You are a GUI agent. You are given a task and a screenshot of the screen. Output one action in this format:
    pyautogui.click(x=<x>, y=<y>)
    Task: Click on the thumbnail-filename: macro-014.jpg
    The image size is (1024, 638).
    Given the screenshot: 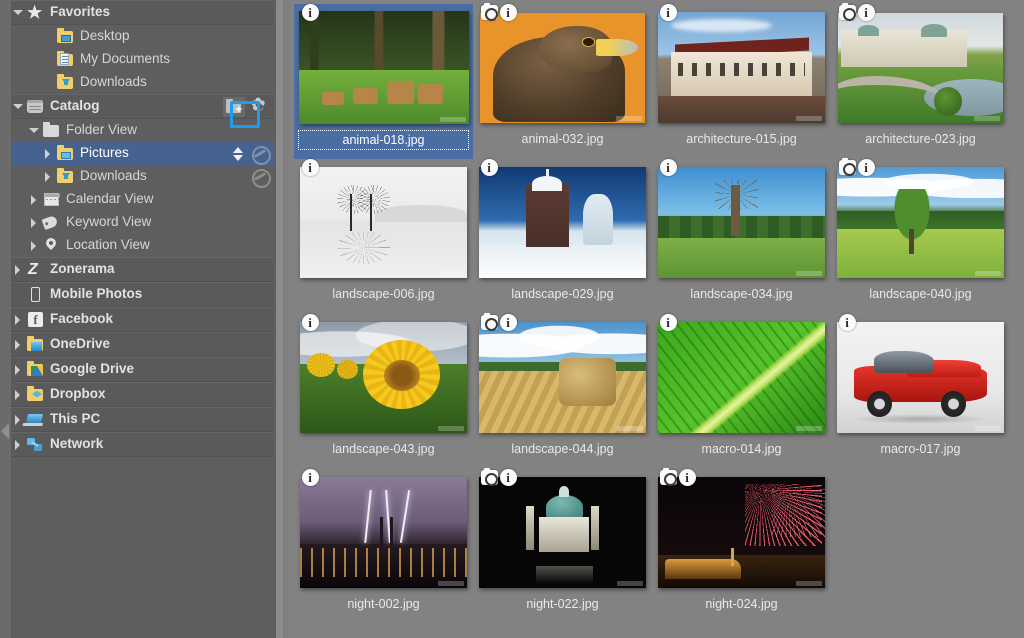 What is the action you would take?
    pyautogui.click(x=741, y=450)
    